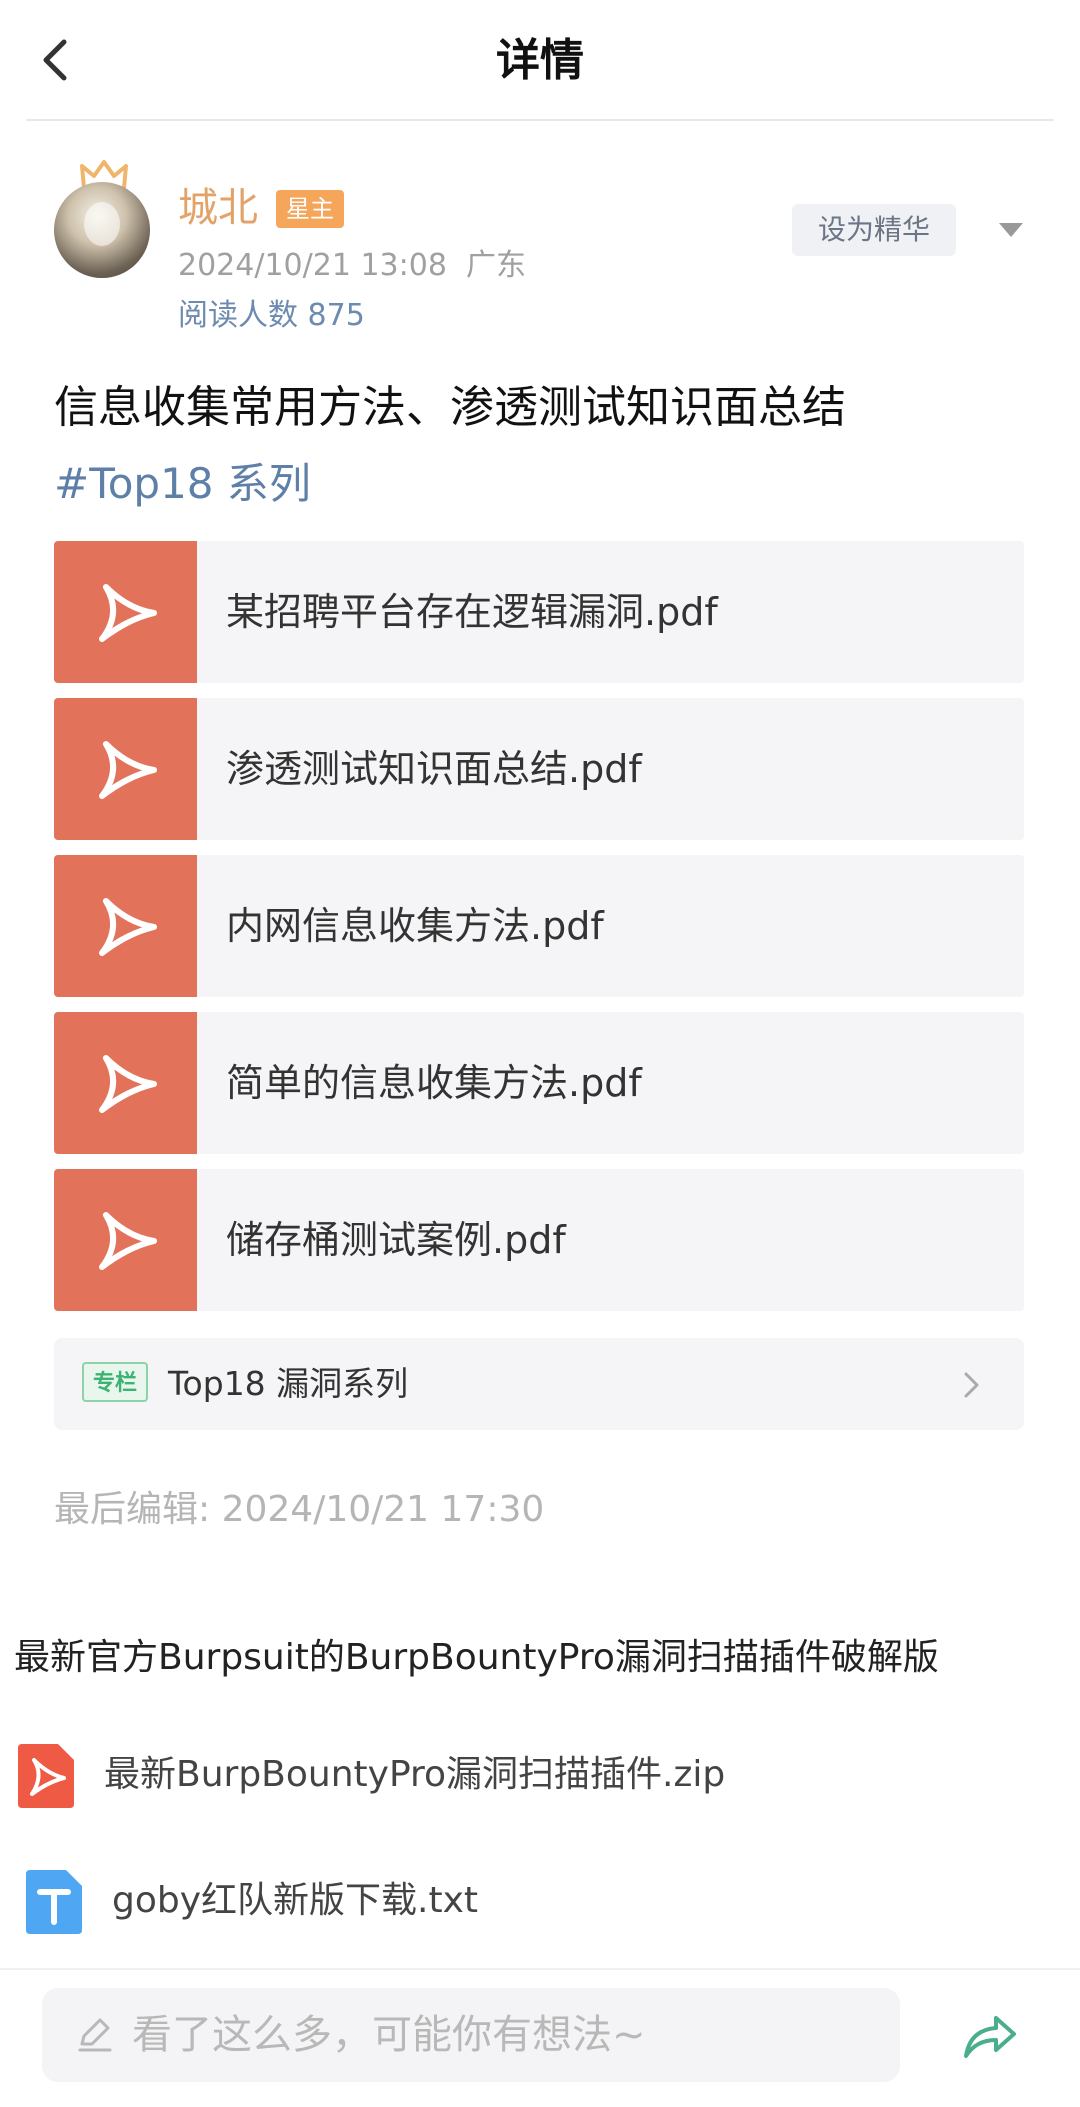 The width and height of the screenshot is (1080, 2107). Describe the element at coordinates (389, 2035) in the screenshot. I see `comment-placeholder: 看了这么多，可能你有想法~` at that location.